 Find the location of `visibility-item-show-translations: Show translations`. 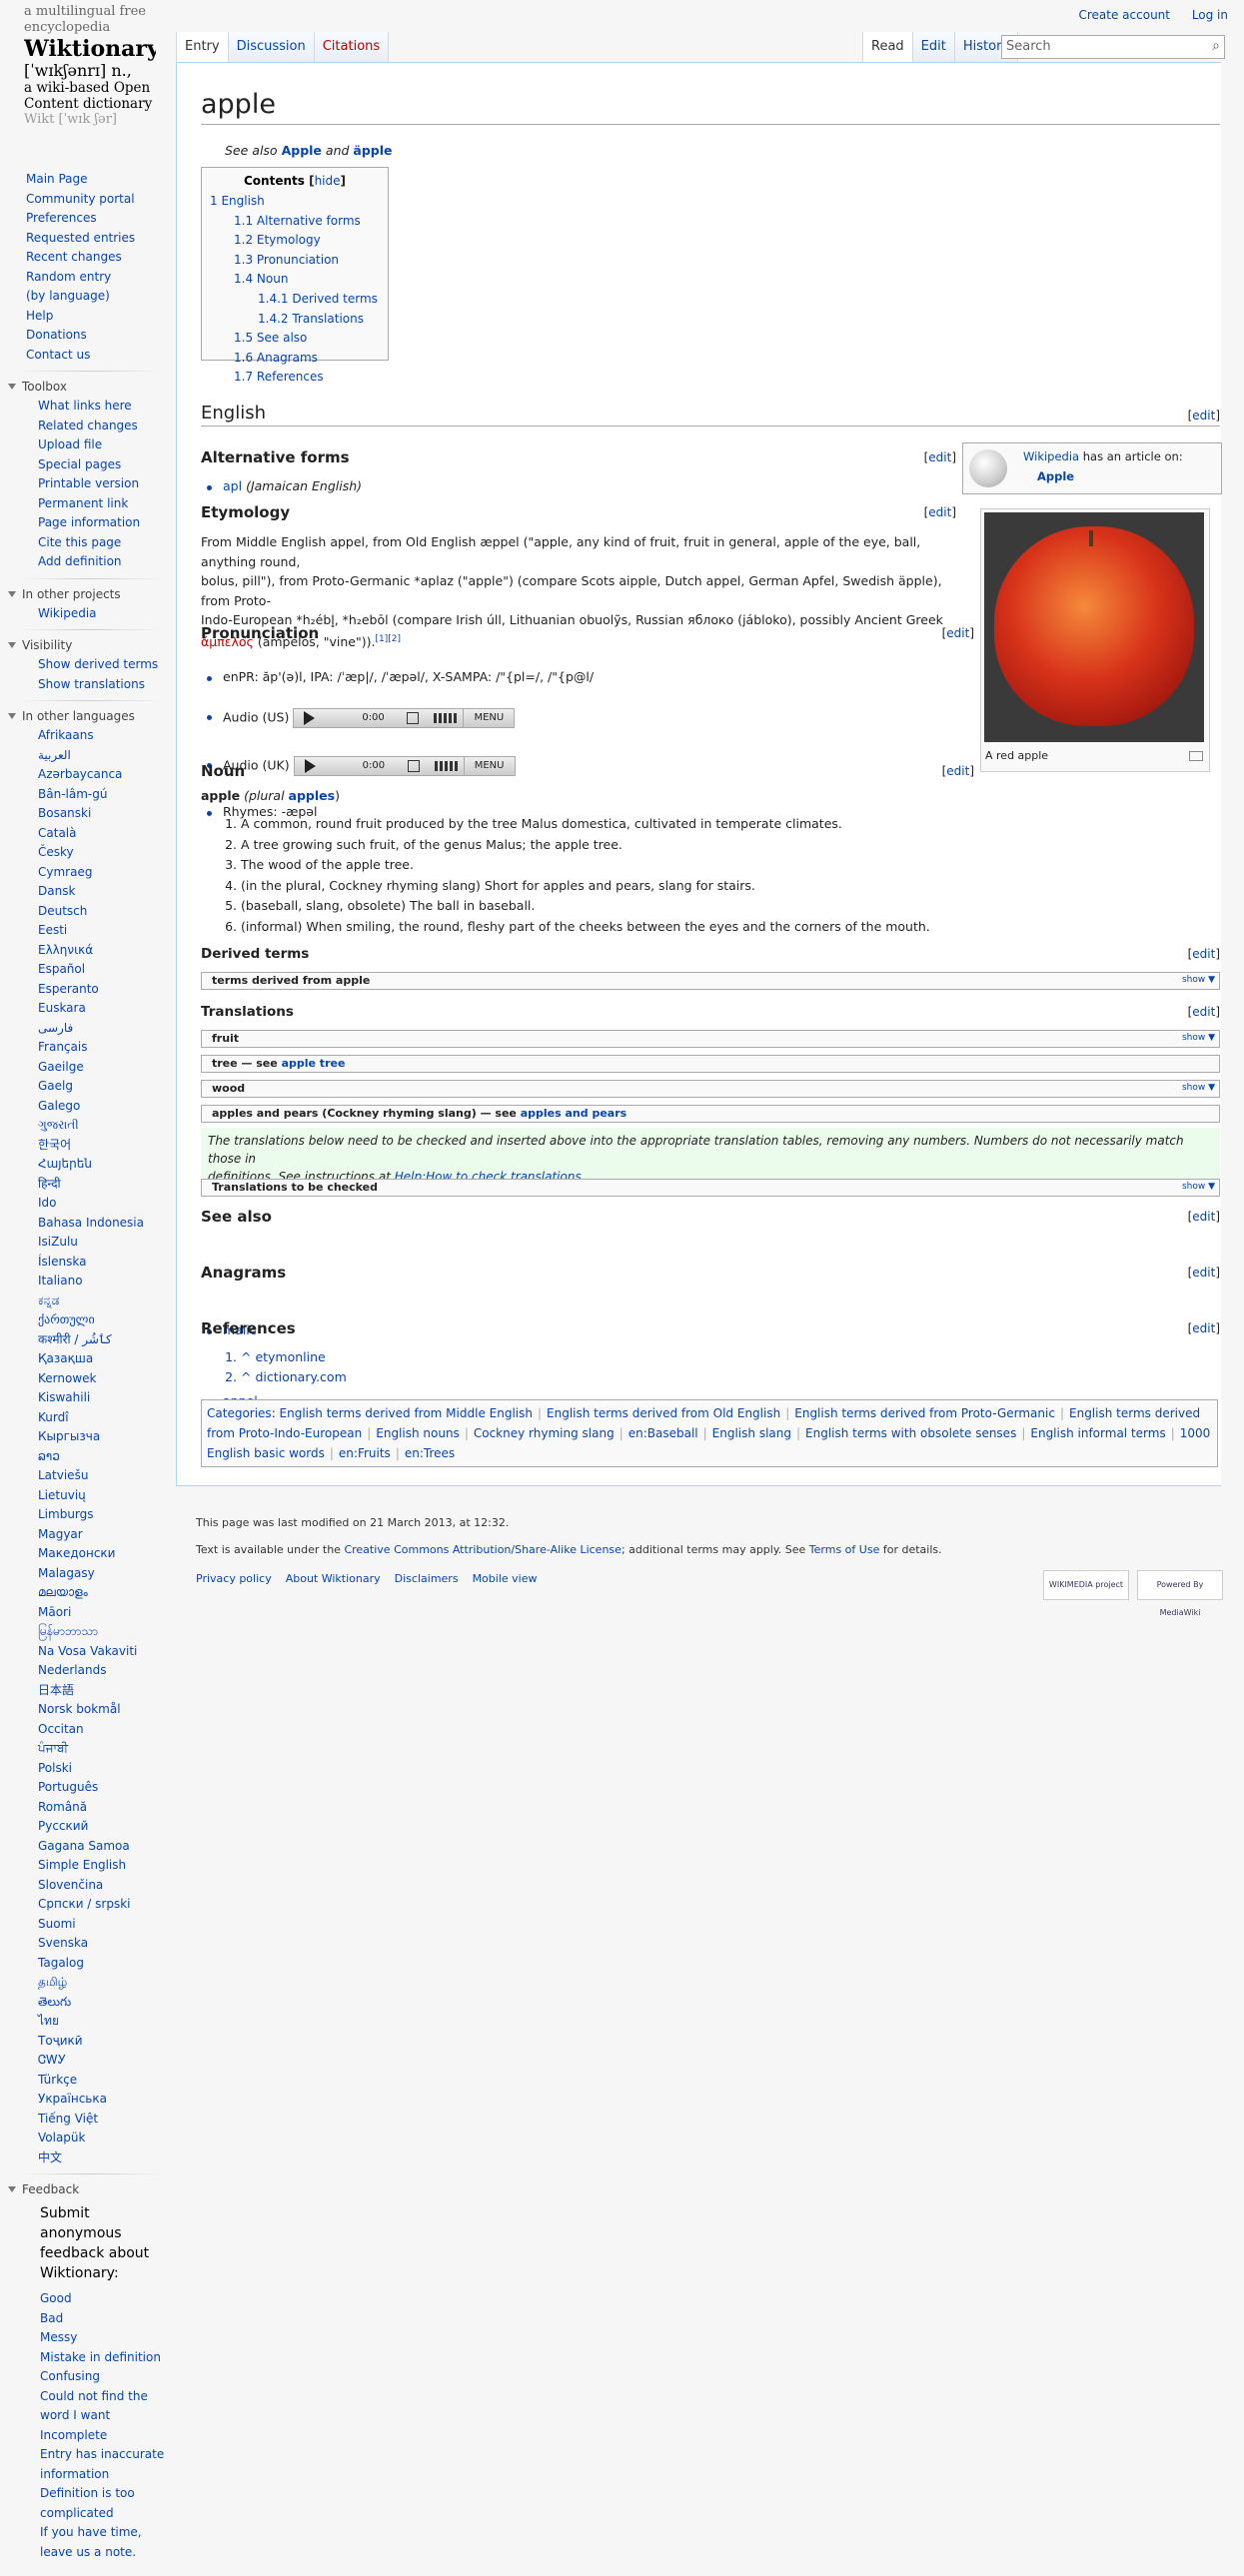

visibility-item-show-translations: Show translations is located at coordinates (104, 685).